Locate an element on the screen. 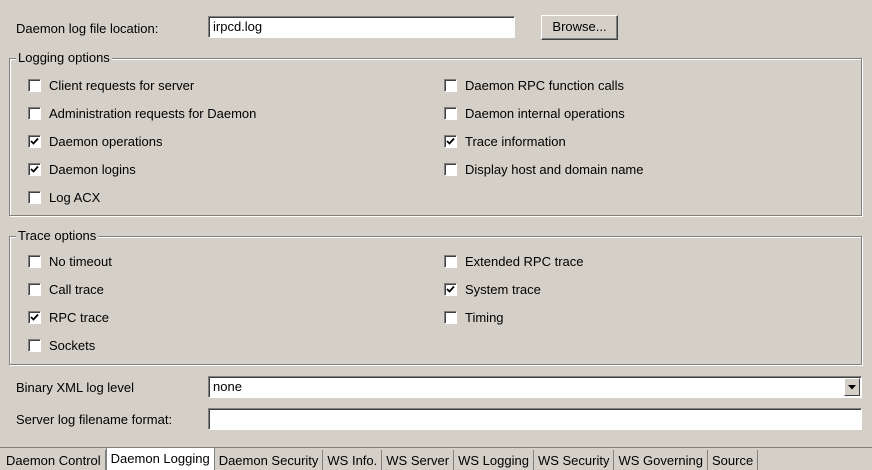 The height and width of the screenshot is (470, 872). checkbox-label: Daemon operations is located at coordinates (106, 141).